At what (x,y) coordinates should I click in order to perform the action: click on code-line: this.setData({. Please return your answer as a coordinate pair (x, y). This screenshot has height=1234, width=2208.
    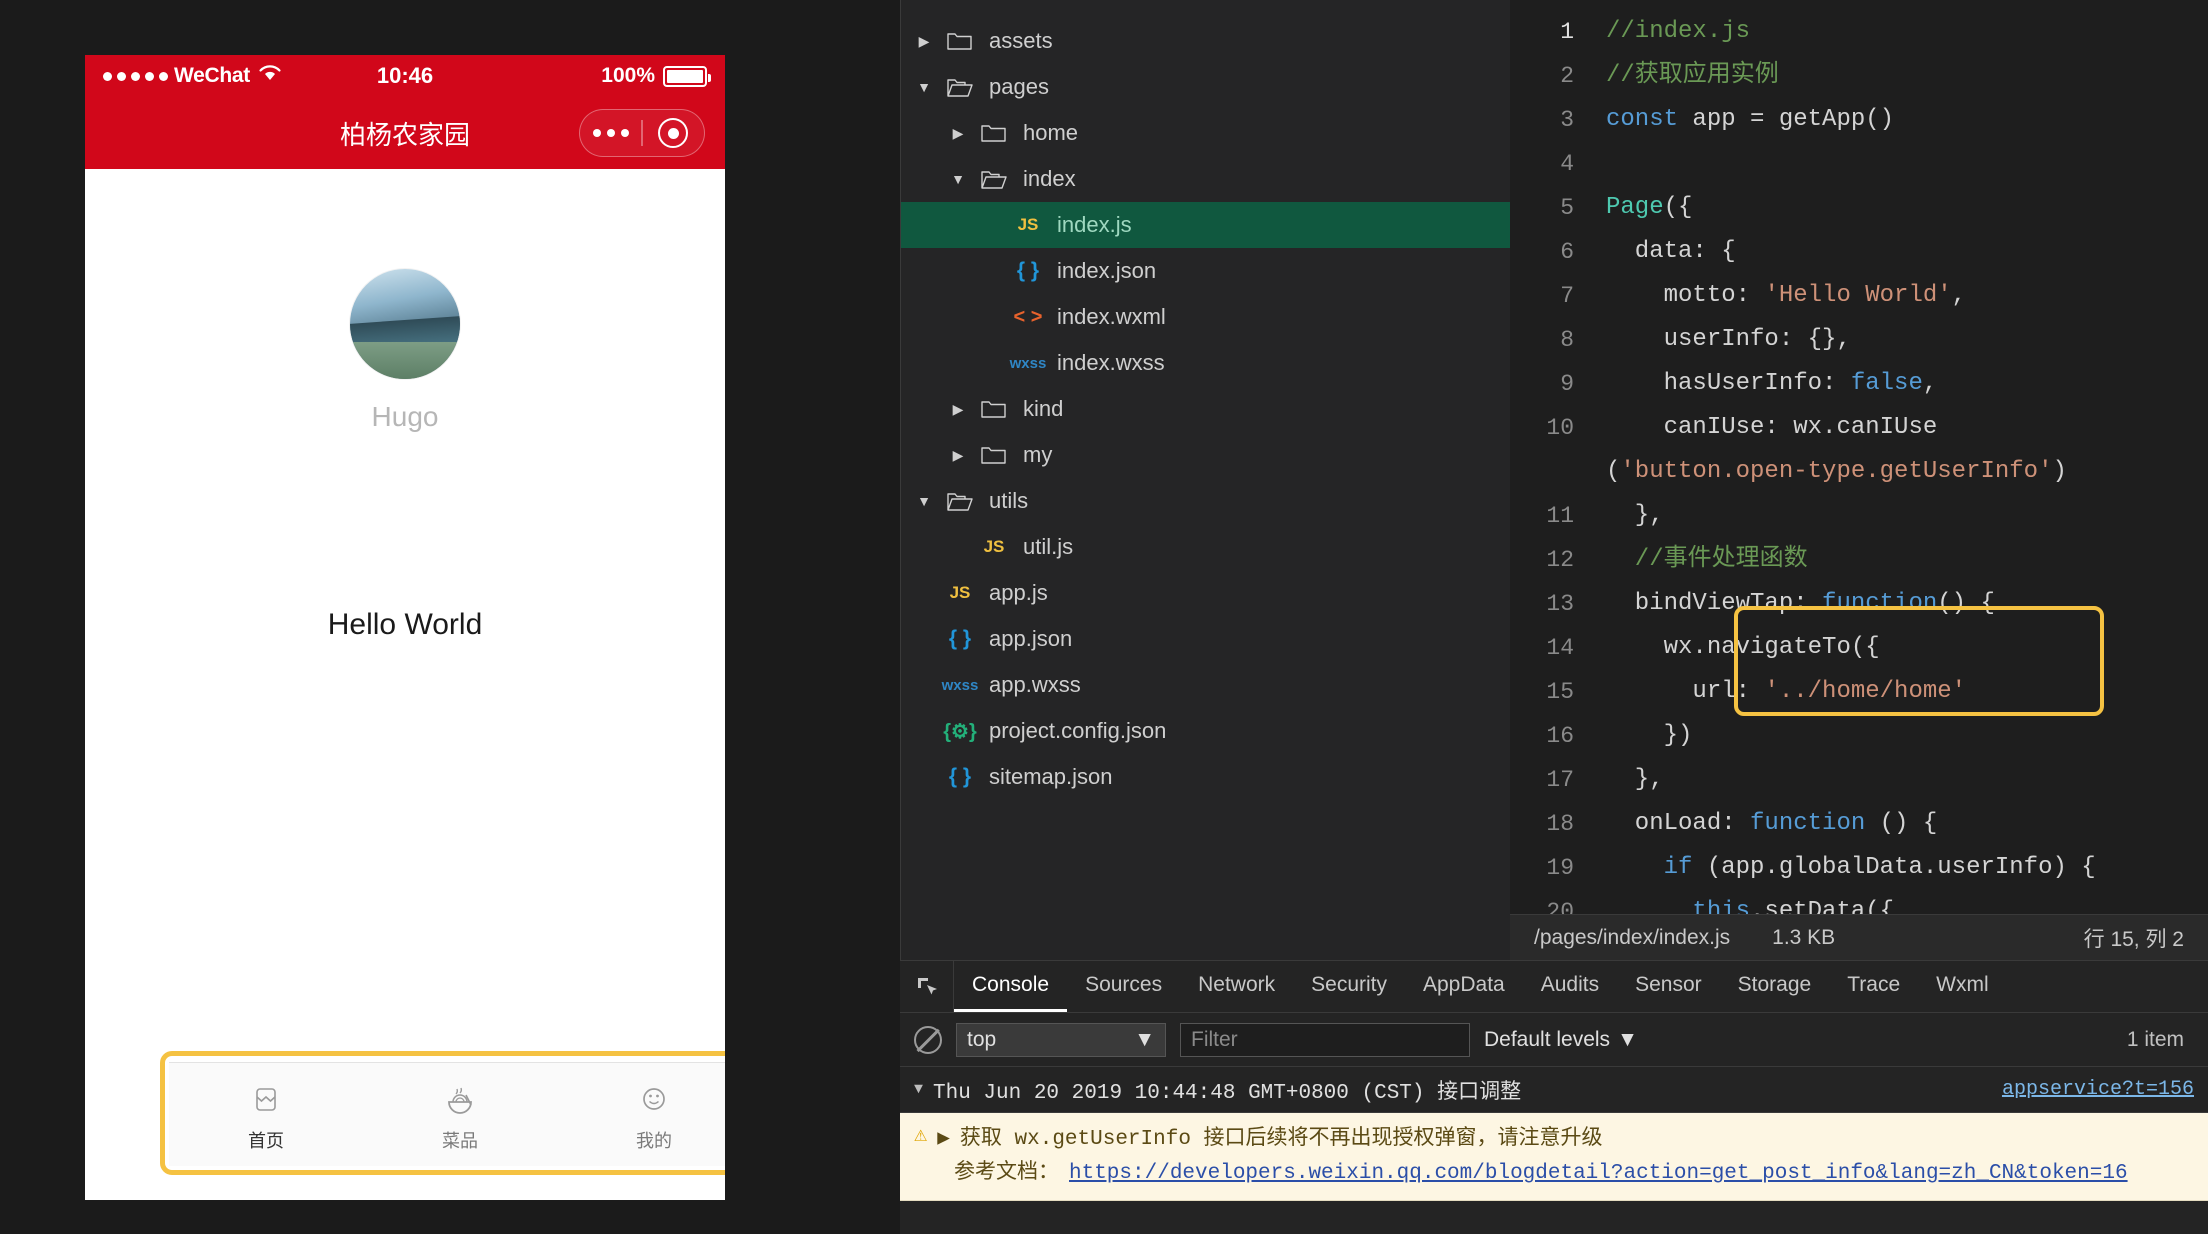
    Looking at the image, I should click on (1907, 902).